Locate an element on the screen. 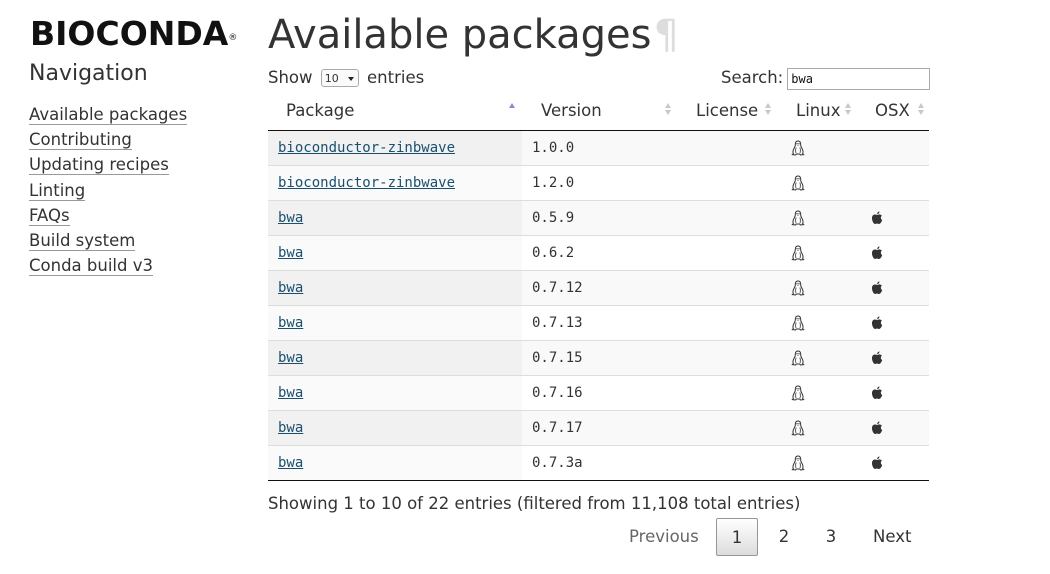  table-header-row: Package Version License Linux OSX is located at coordinates (598, 111).